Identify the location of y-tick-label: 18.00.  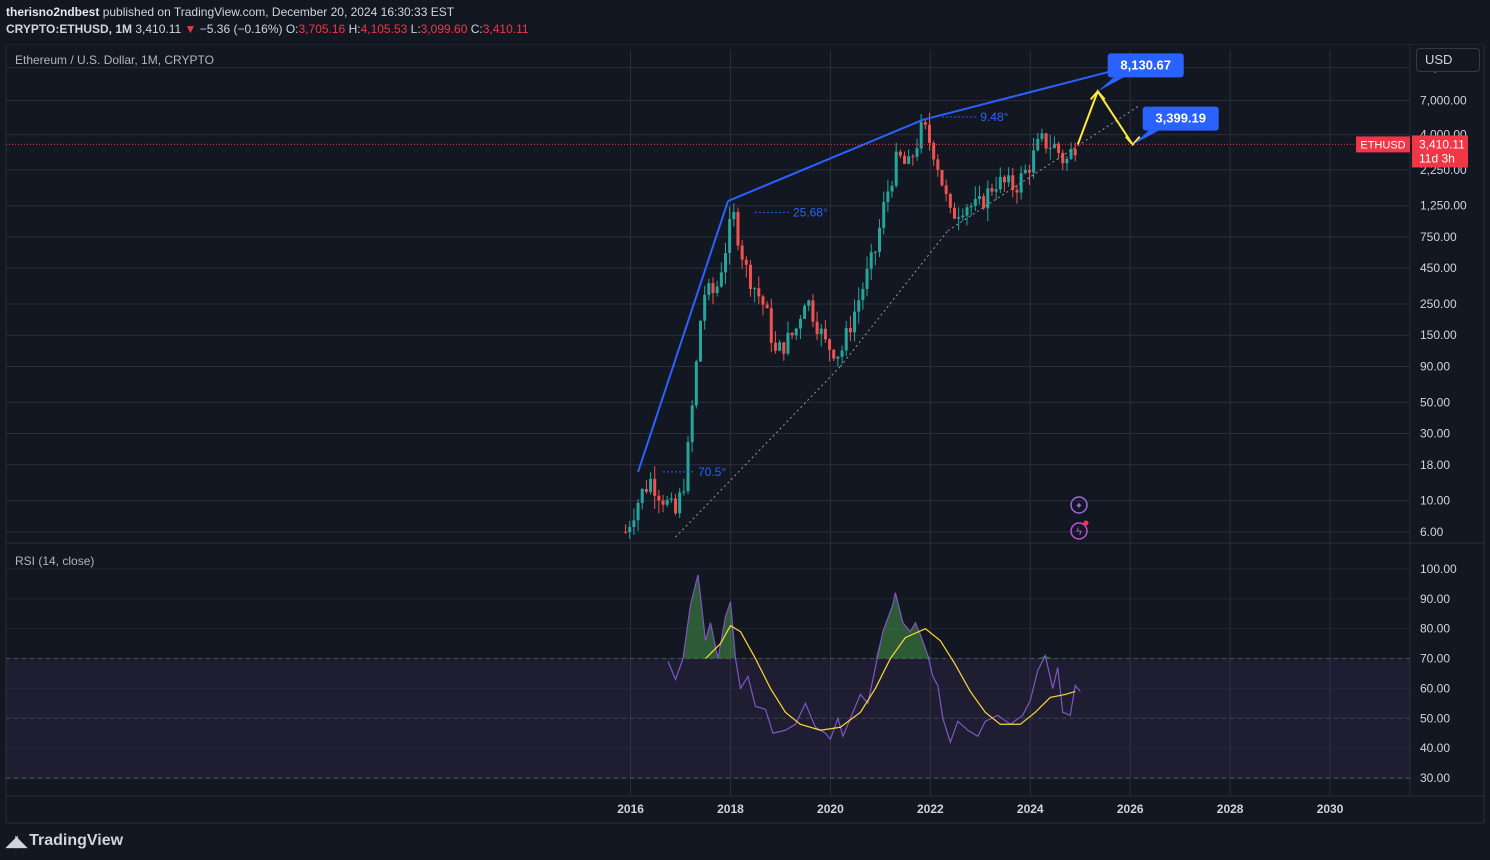
(1435, 465).